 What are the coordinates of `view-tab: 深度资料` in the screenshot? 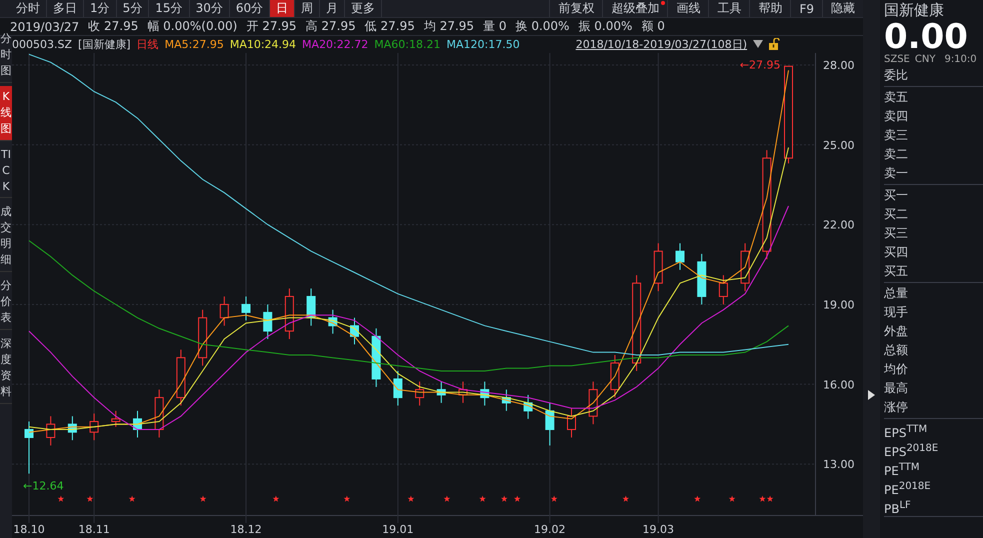 It's located at (6, 368).